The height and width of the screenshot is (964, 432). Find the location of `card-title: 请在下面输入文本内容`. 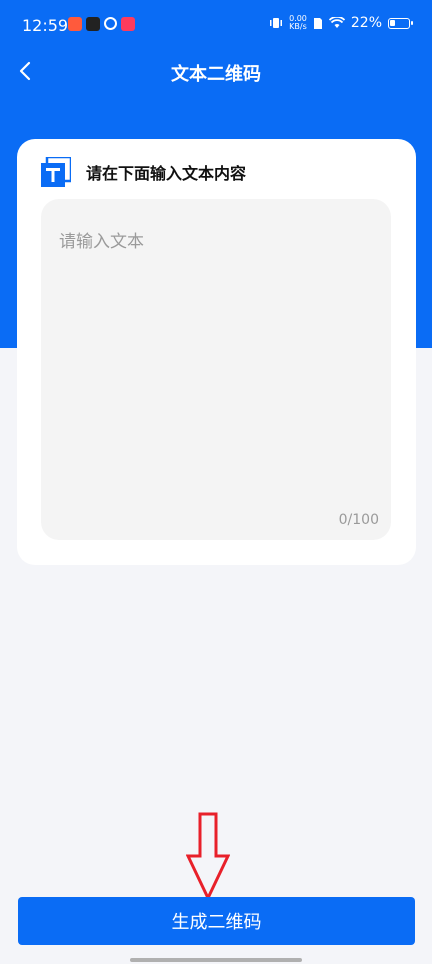

card-title: 请在下面输入文本内容 is located at coordinates (166, 173).